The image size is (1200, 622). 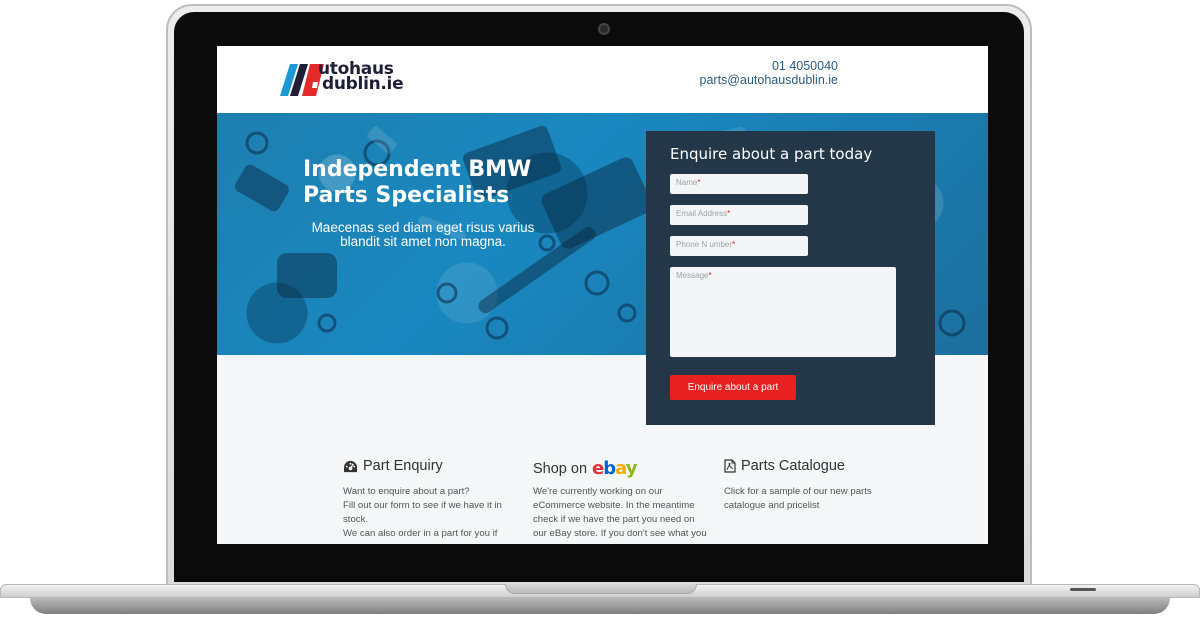 I want to click on laptop-base, so click(x=600, y=603).